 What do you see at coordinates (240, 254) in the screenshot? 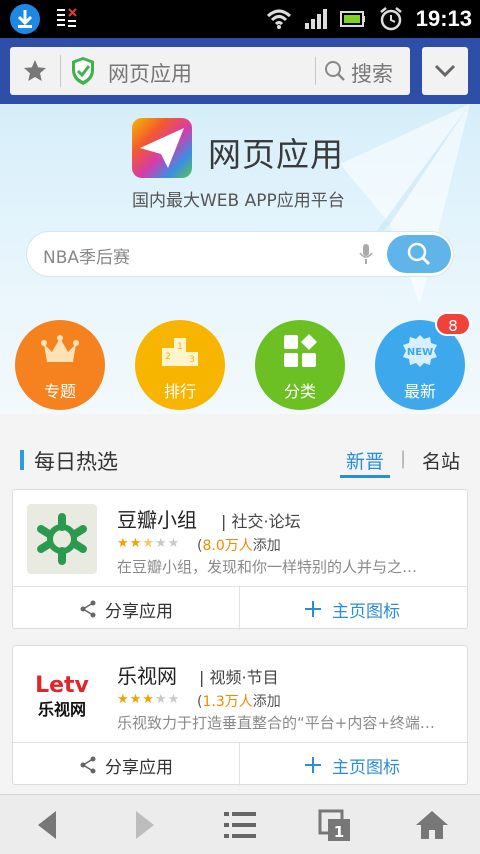
I see `app-search-box: NBA季后赛` at bounding box center [240, 254].